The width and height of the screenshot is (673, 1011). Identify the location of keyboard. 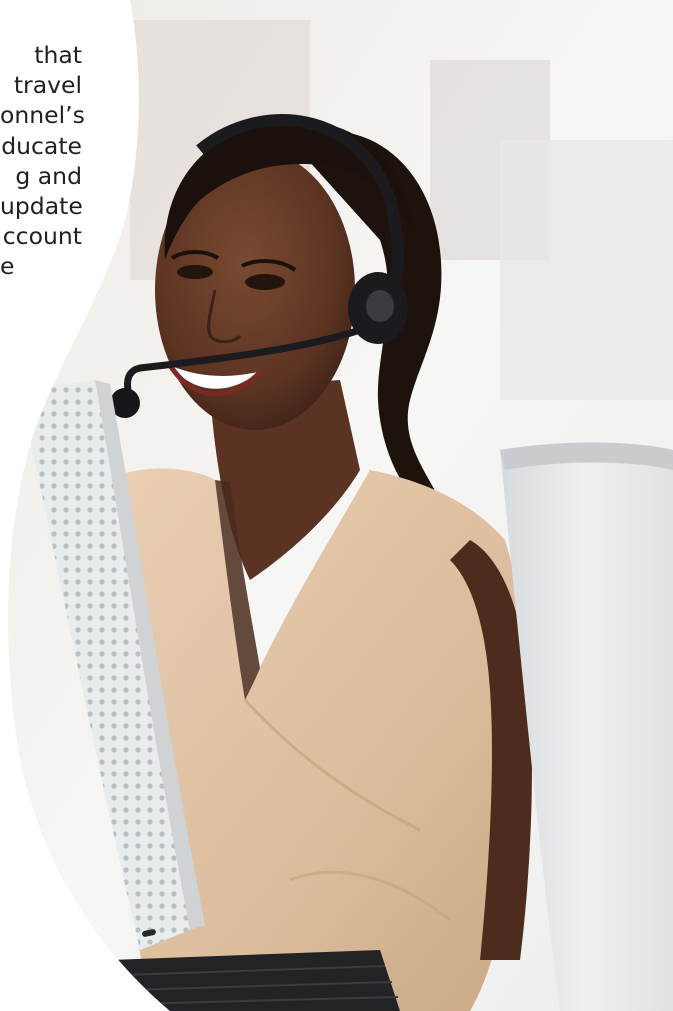
(255, 980).